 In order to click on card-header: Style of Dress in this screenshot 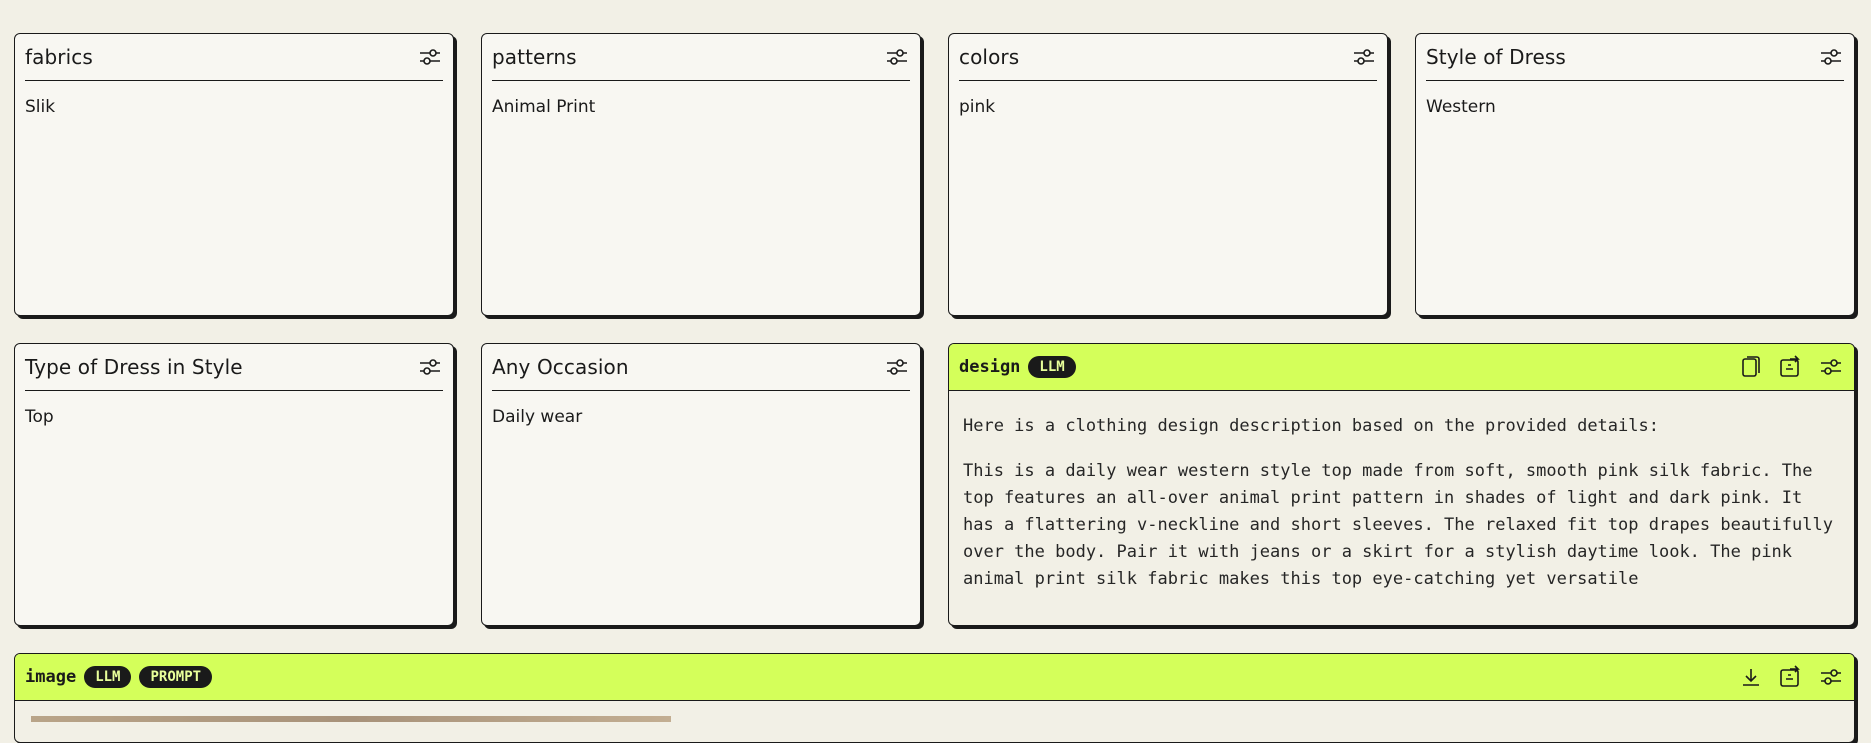, I will do `click(1635, 57)`.